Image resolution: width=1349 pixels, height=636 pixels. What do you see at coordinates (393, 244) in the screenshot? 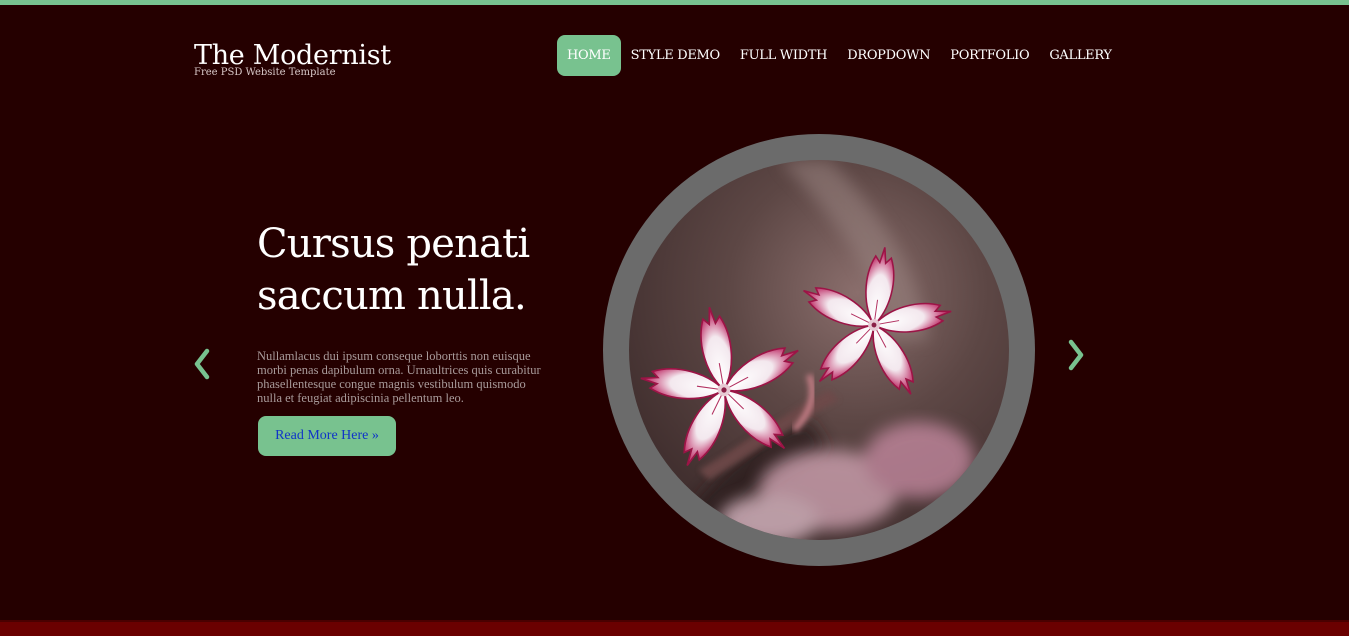
I see `slide-heading-line1: Cursus penati` at bounding box center [393, 244].